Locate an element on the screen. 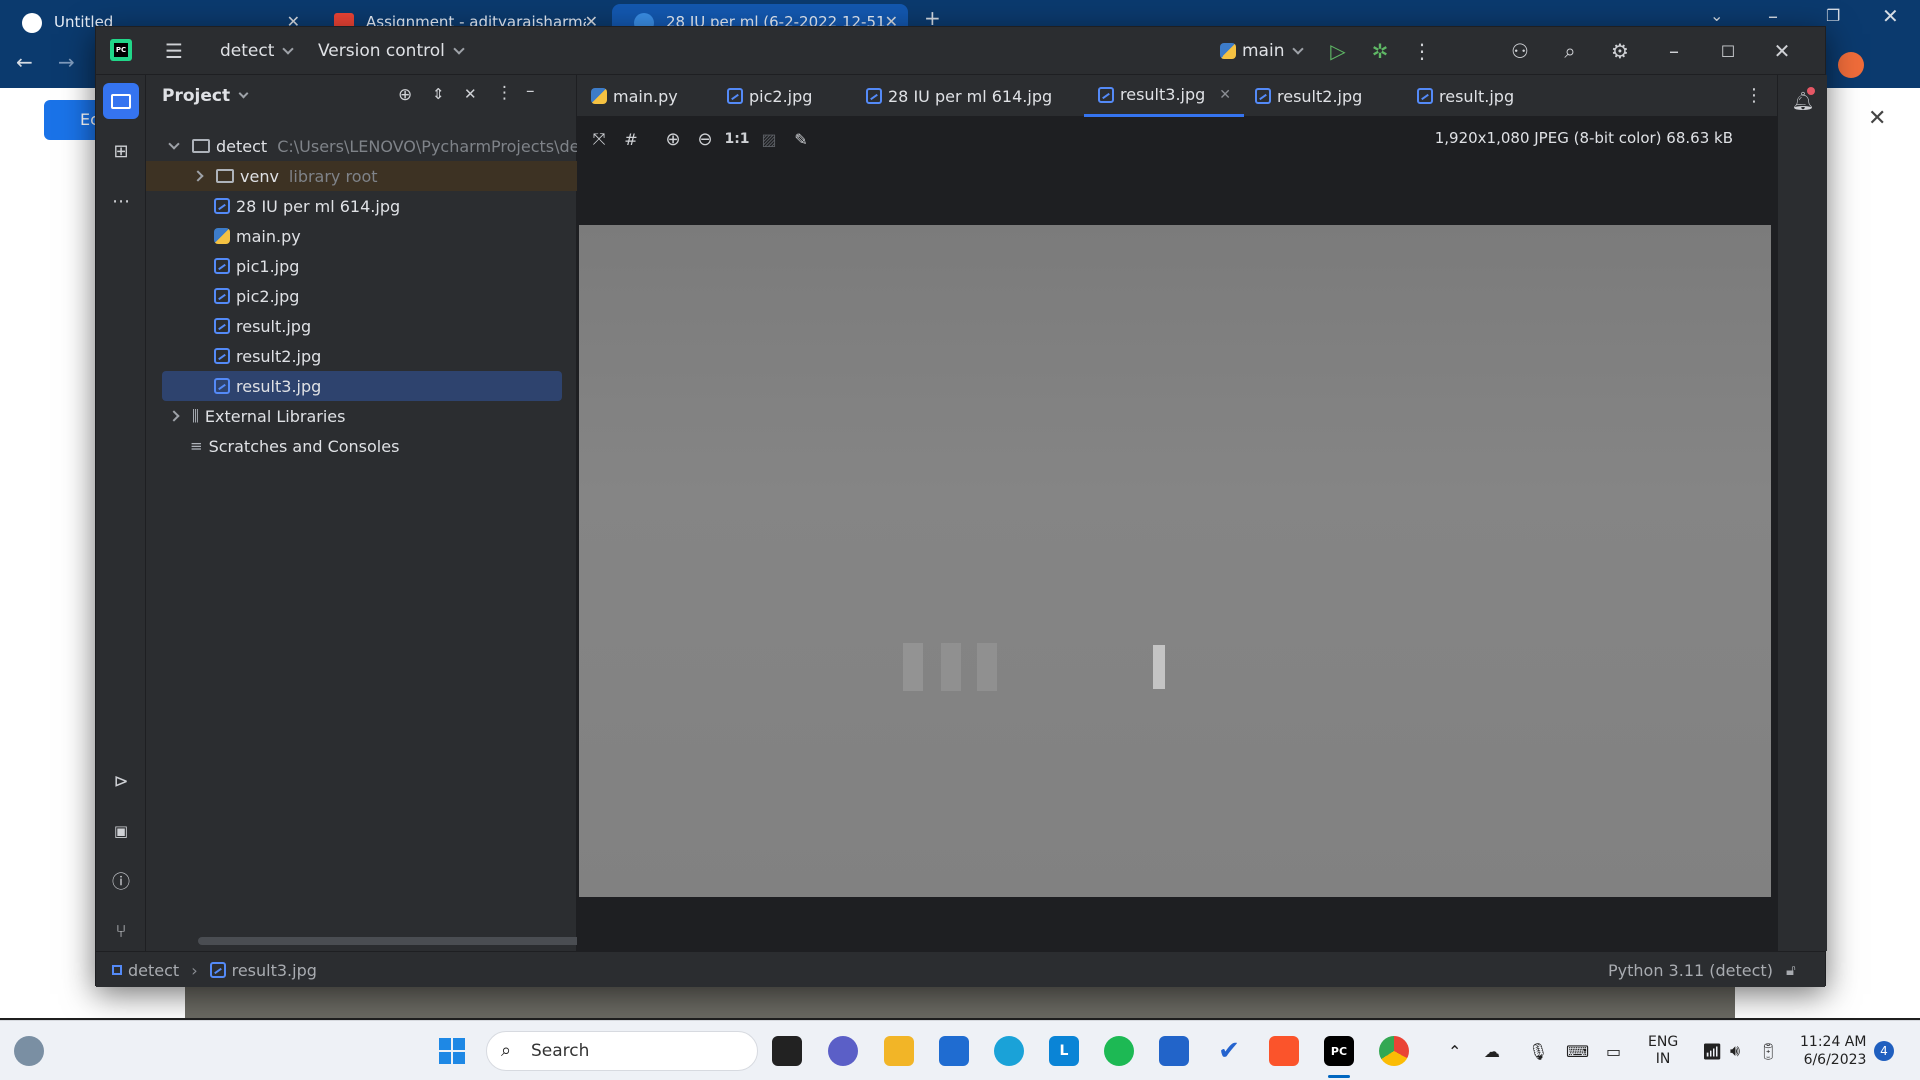  tree-item-file: result.jpg is located at coordinates (361, 326).